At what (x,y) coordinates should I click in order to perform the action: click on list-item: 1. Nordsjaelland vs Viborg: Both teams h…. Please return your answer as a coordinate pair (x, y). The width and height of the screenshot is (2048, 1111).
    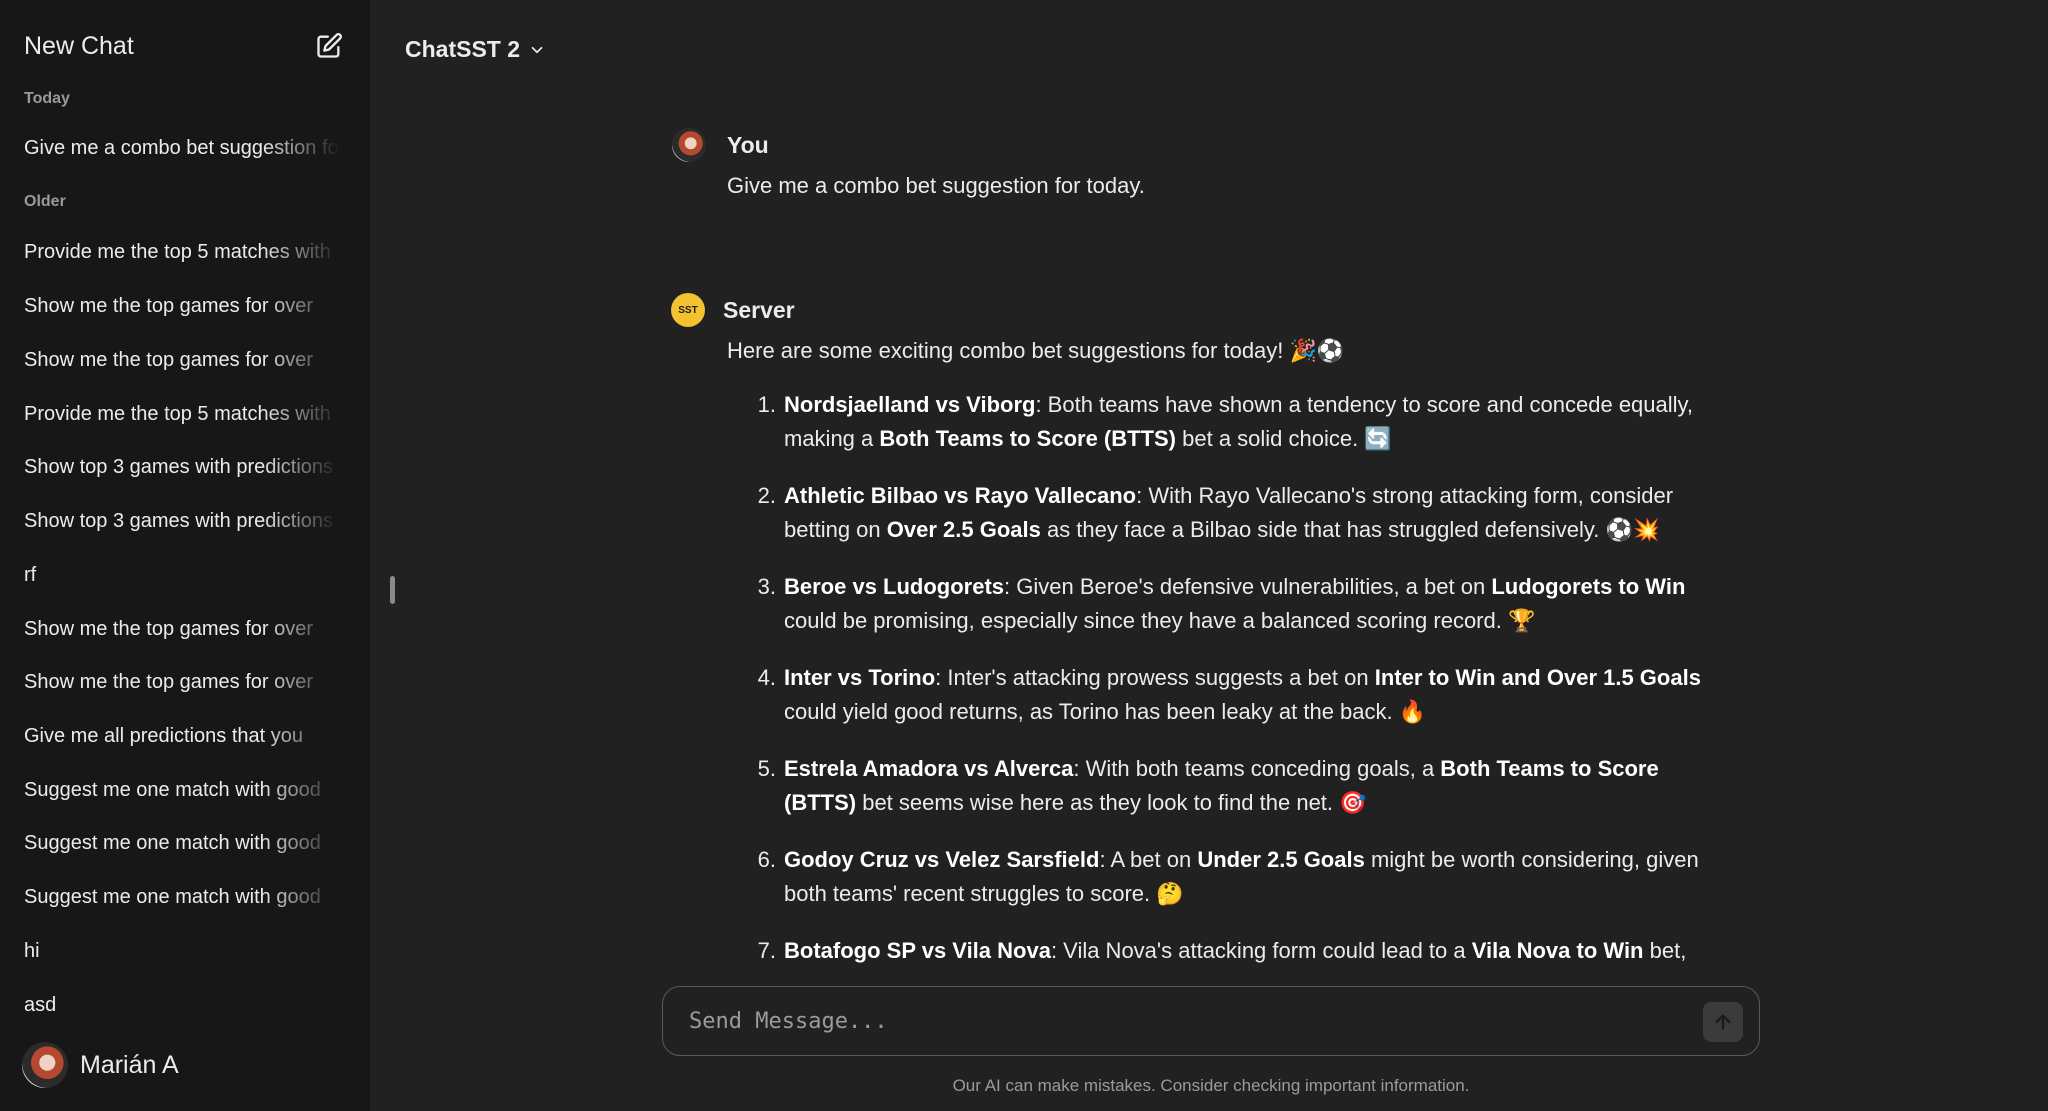
    Looking at the image, I should click on (1231, 422).